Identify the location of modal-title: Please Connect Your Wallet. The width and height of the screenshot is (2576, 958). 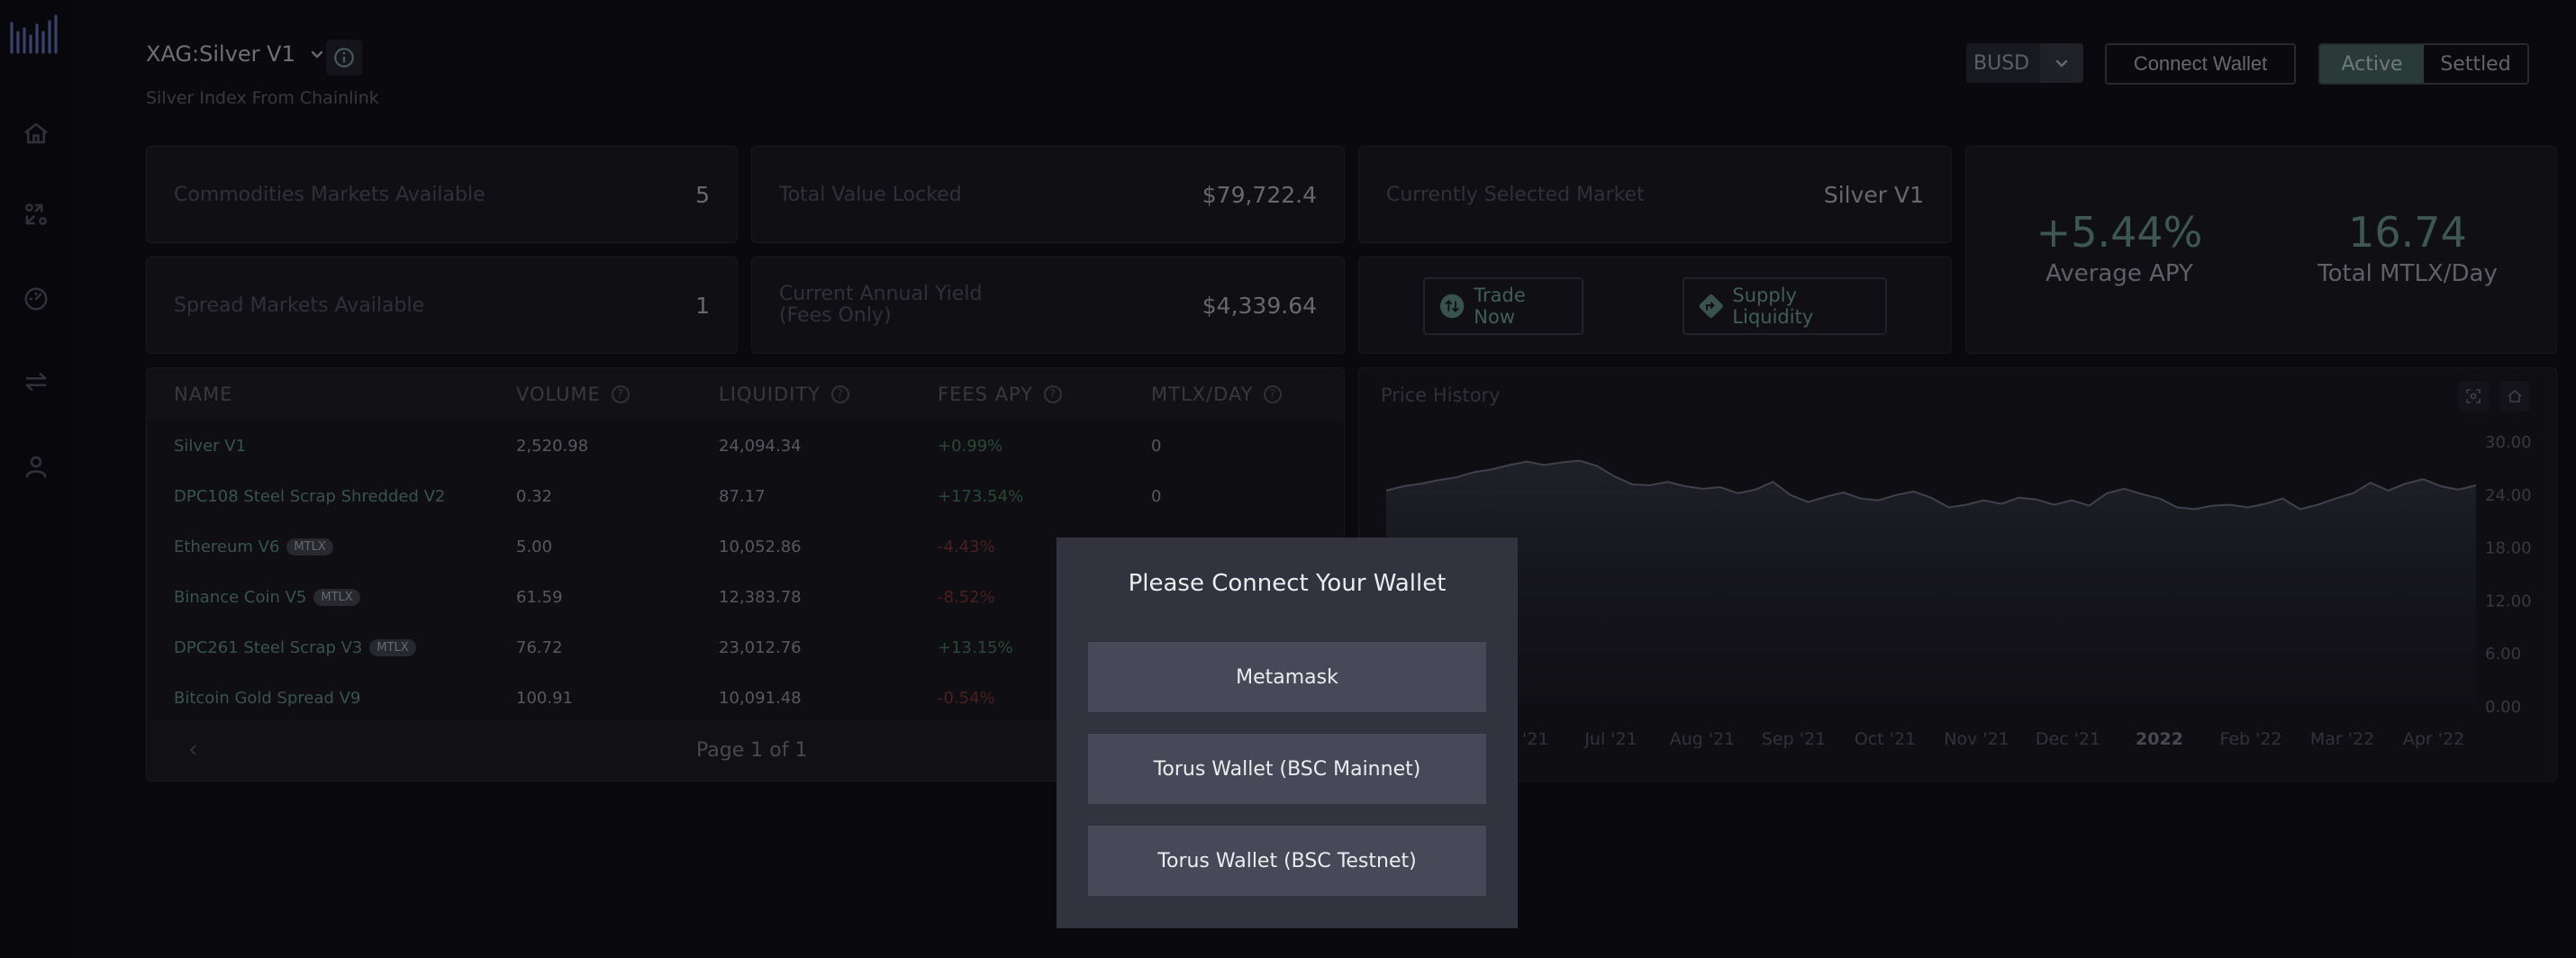
(1287, 583).